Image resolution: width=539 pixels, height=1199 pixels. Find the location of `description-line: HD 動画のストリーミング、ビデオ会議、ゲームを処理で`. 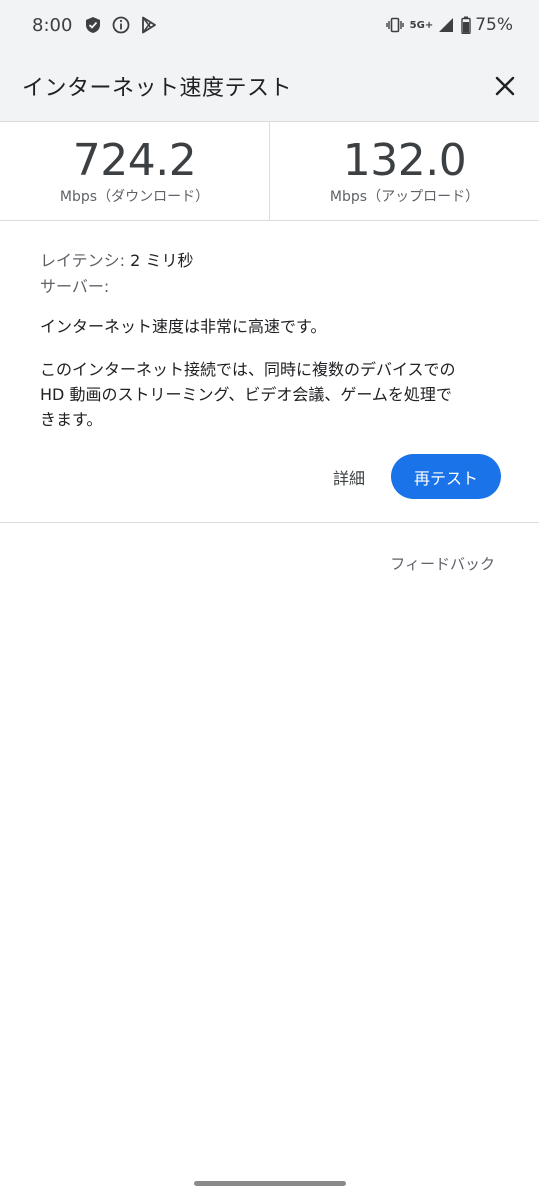

description-line: HD 動画のストリーミング、ビデオ会議、ゲームを処理で is located at coordinates (246, 394).